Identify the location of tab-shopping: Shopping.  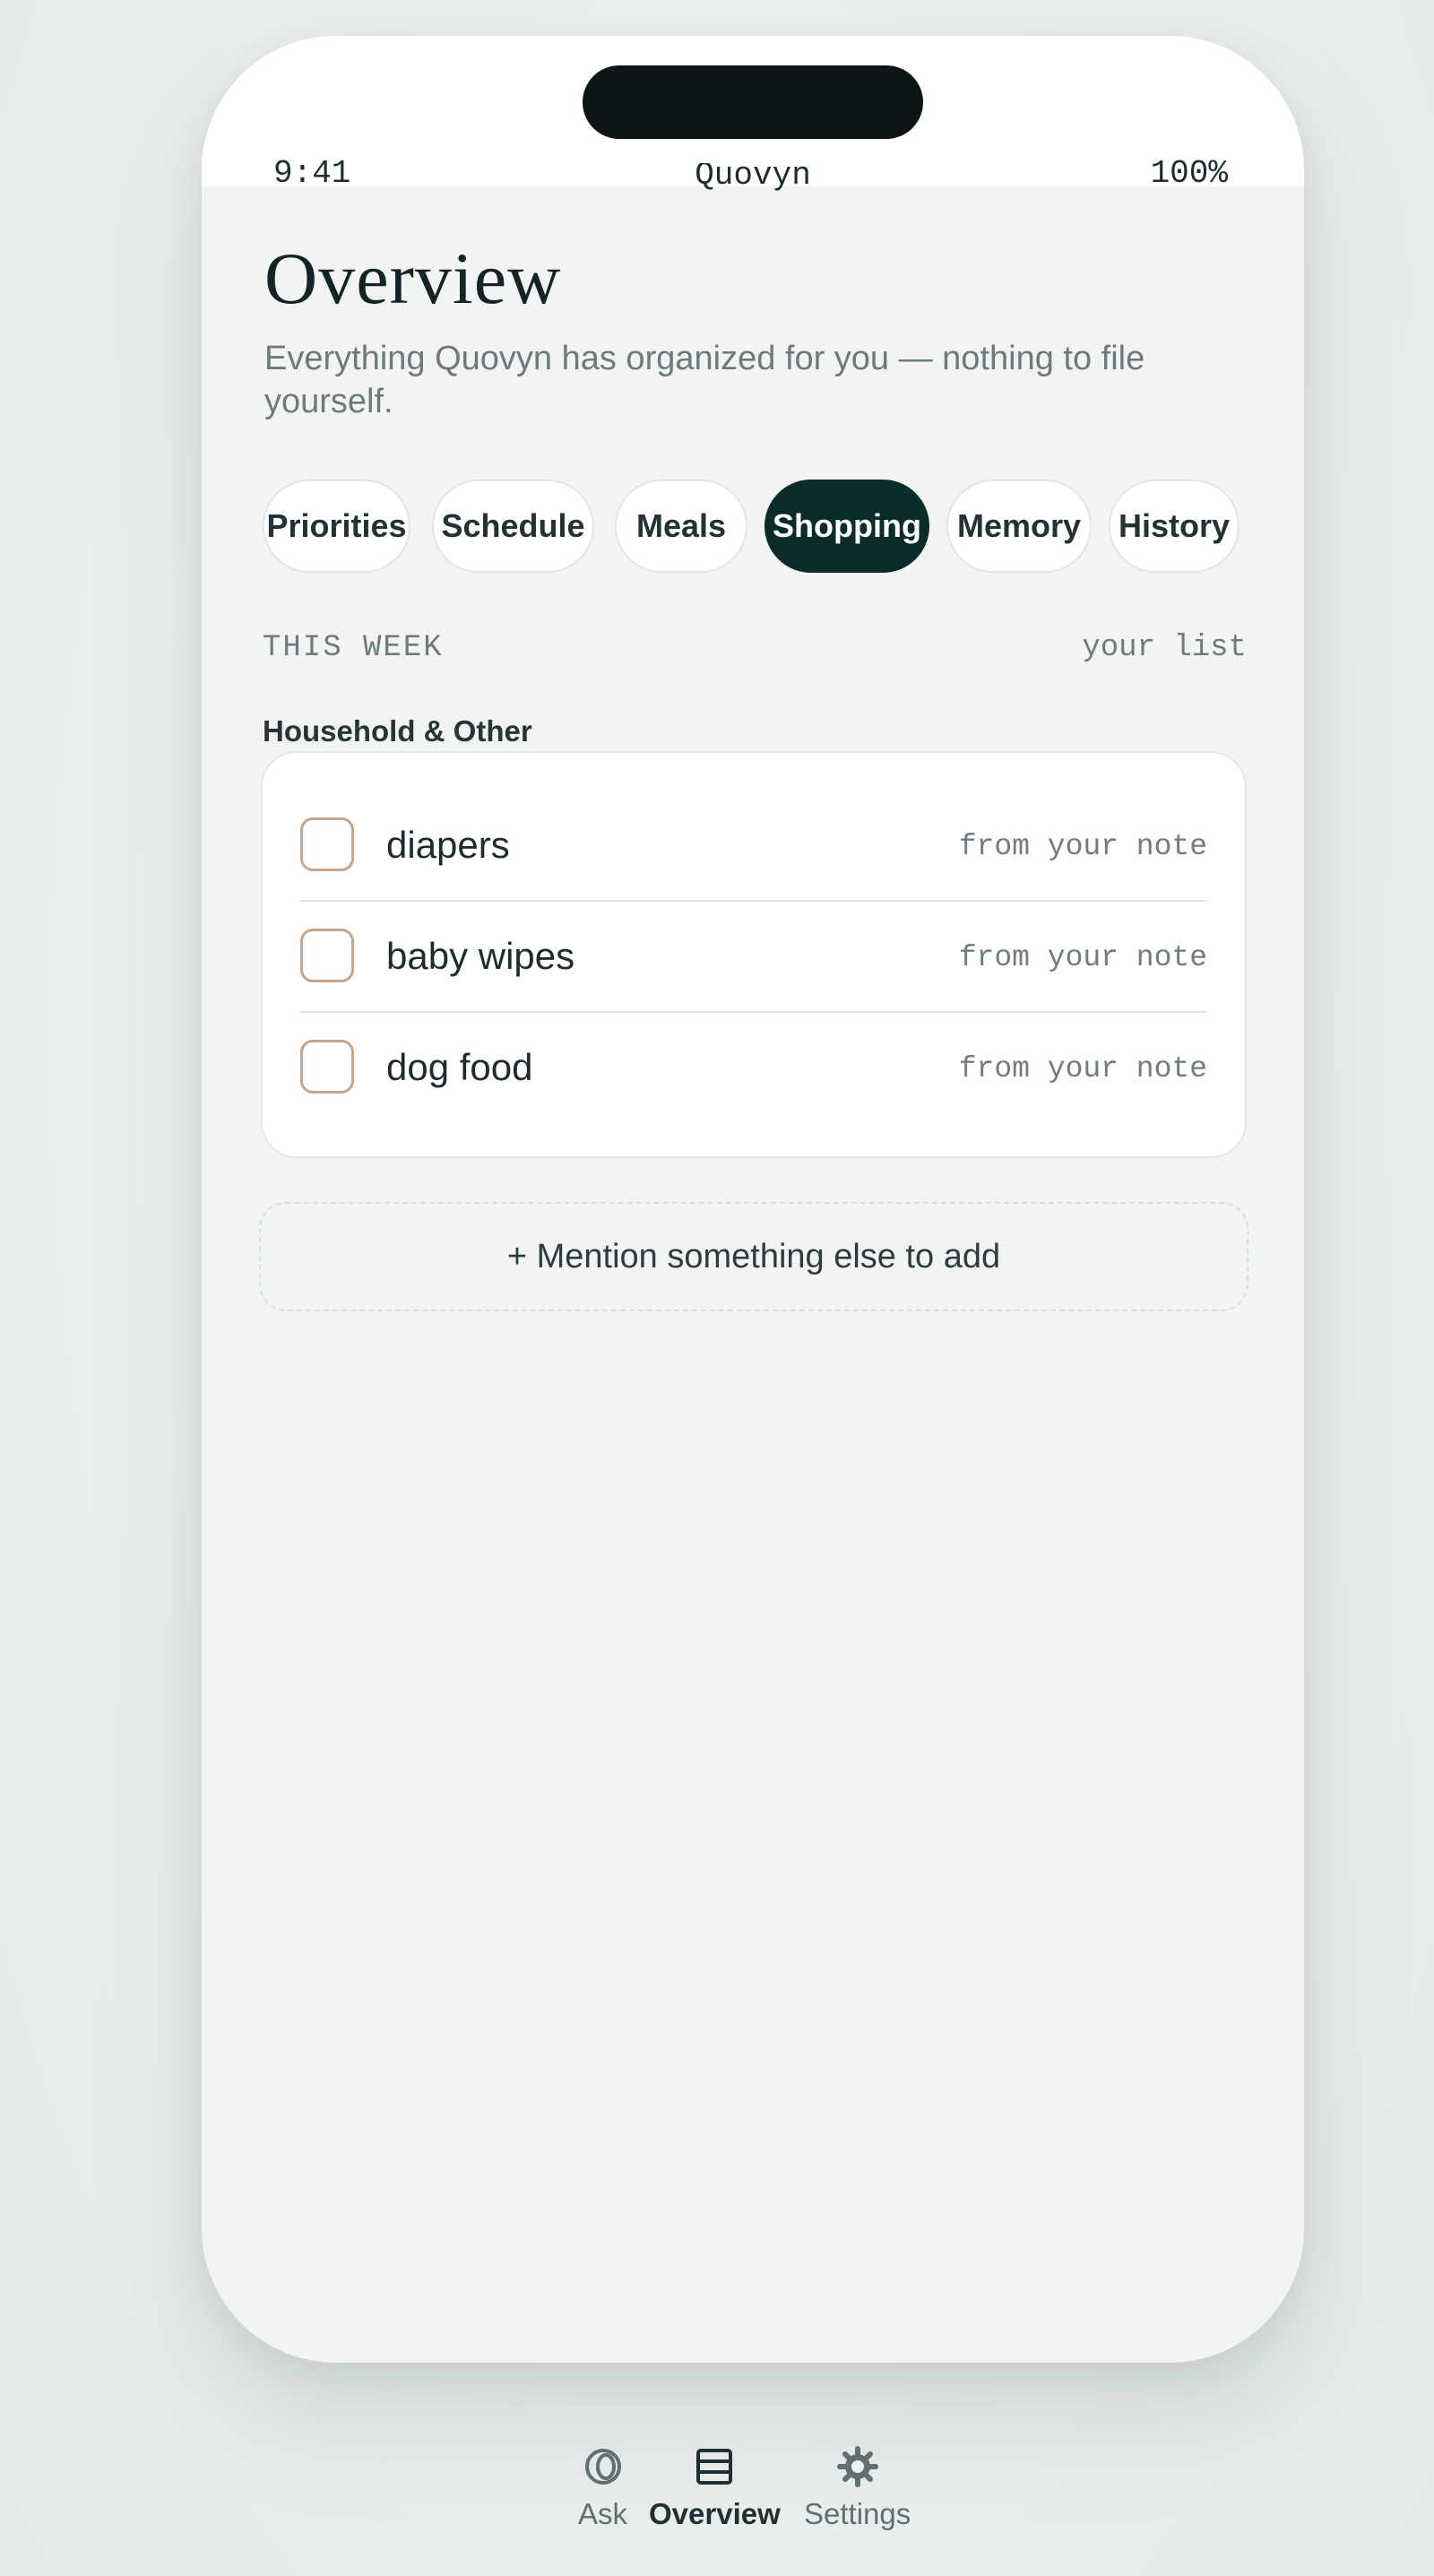
(847, 526).